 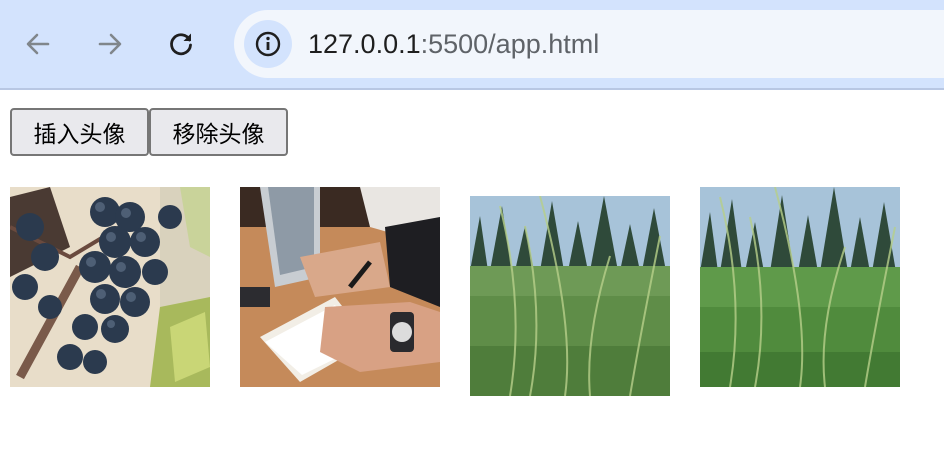 I want to click on url-text: 127.0.0.1:5500/app.html, so click(x=453, y=44).